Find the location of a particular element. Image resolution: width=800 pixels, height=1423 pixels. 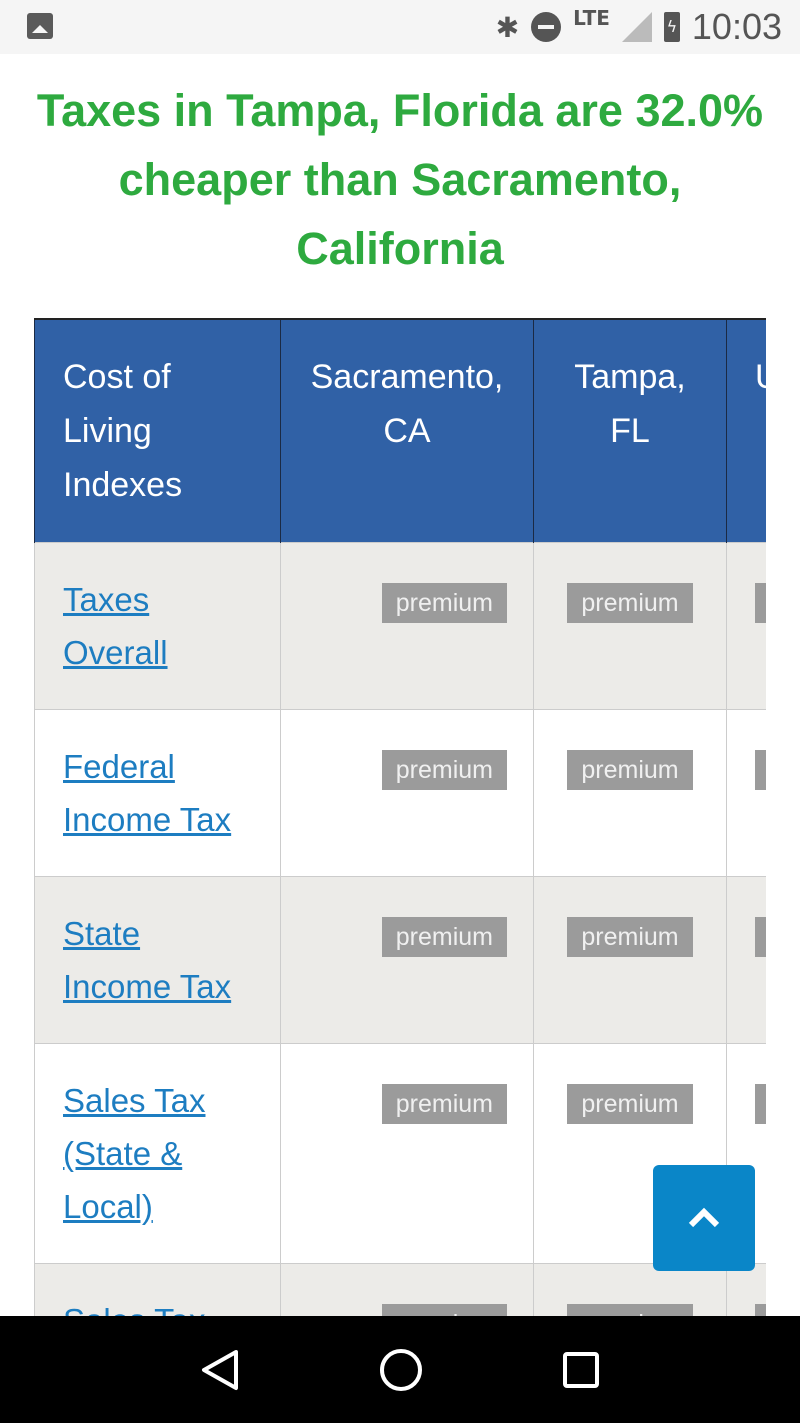

row-label-cell: Sales Tax (State & Local) is located at coordinates (157, 1153).